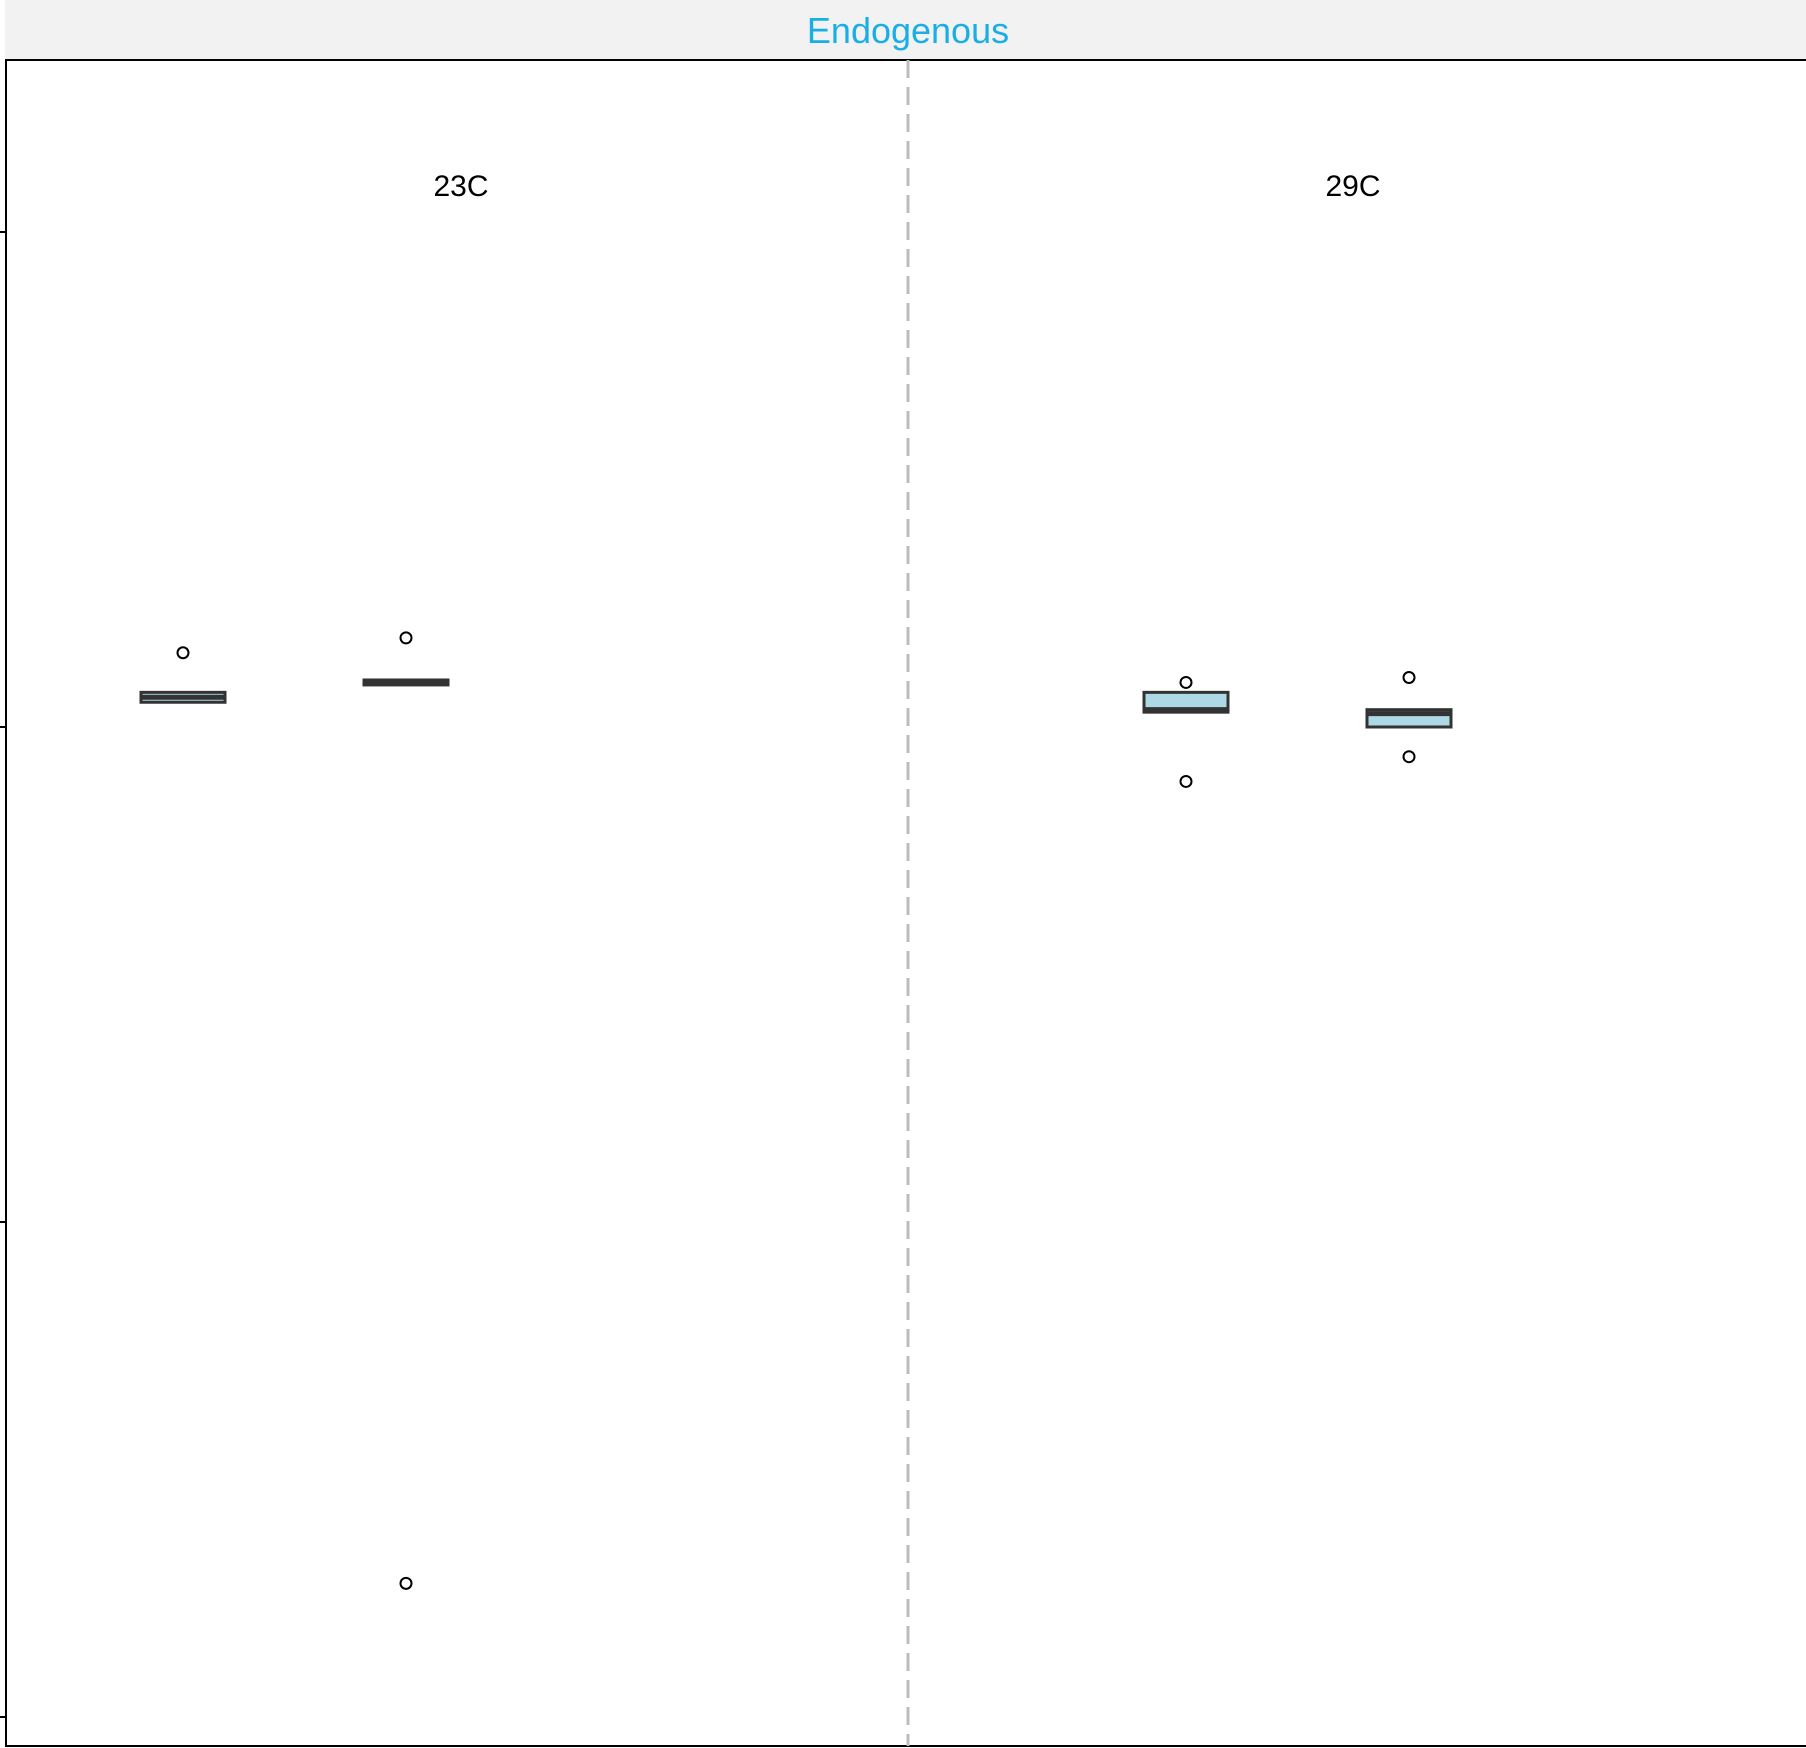 Image resolution: width=1806 pixels, height=1748 pixels. I want to click on panel-label: 29C, so click(1352, 186).